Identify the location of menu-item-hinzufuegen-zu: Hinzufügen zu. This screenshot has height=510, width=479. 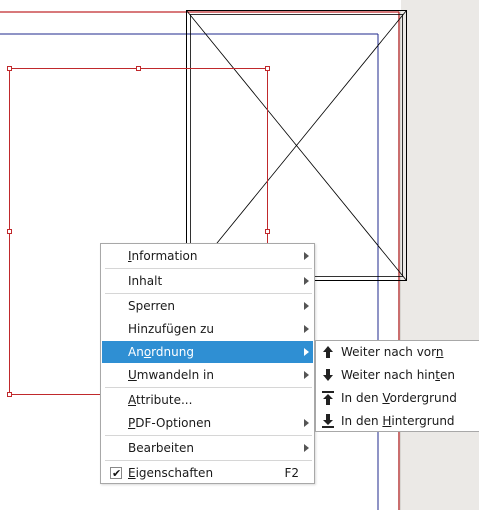
(207, 329).